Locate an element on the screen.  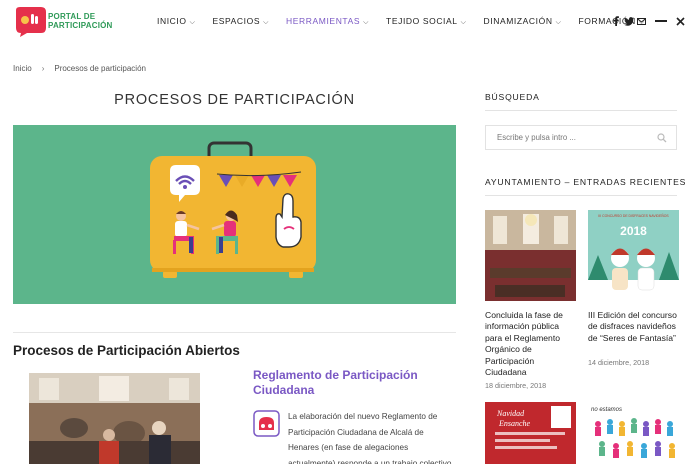
breadcrumb-home: Inicio is located at coordinates (22, 68).